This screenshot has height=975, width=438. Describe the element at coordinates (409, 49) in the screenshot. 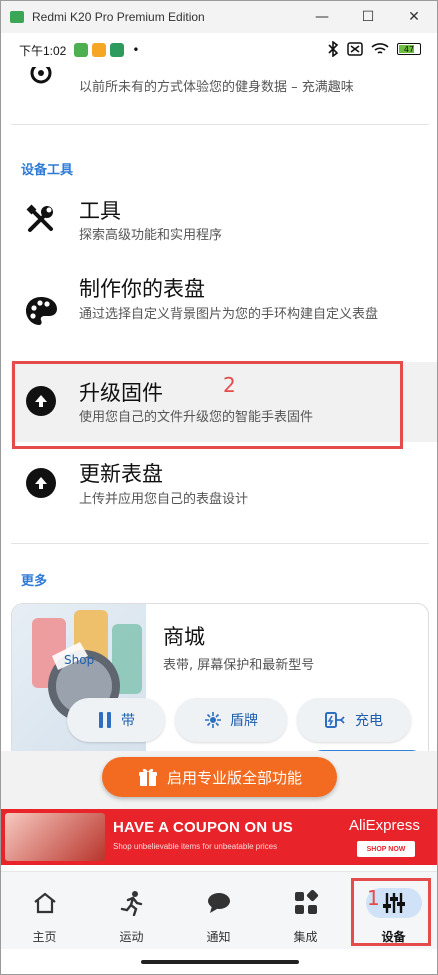

I see `battery-icon: 47` at that location.